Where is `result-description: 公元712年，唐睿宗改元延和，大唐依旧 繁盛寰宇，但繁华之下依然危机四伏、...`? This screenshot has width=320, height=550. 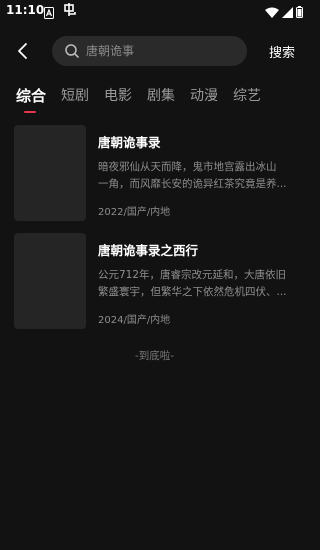 result-description: 公元712年，唐睿宗改元延和，大唐依旧 繁盛寰宇，但繁华之下依然危机四伏、... is located at coordinates (198, 284).